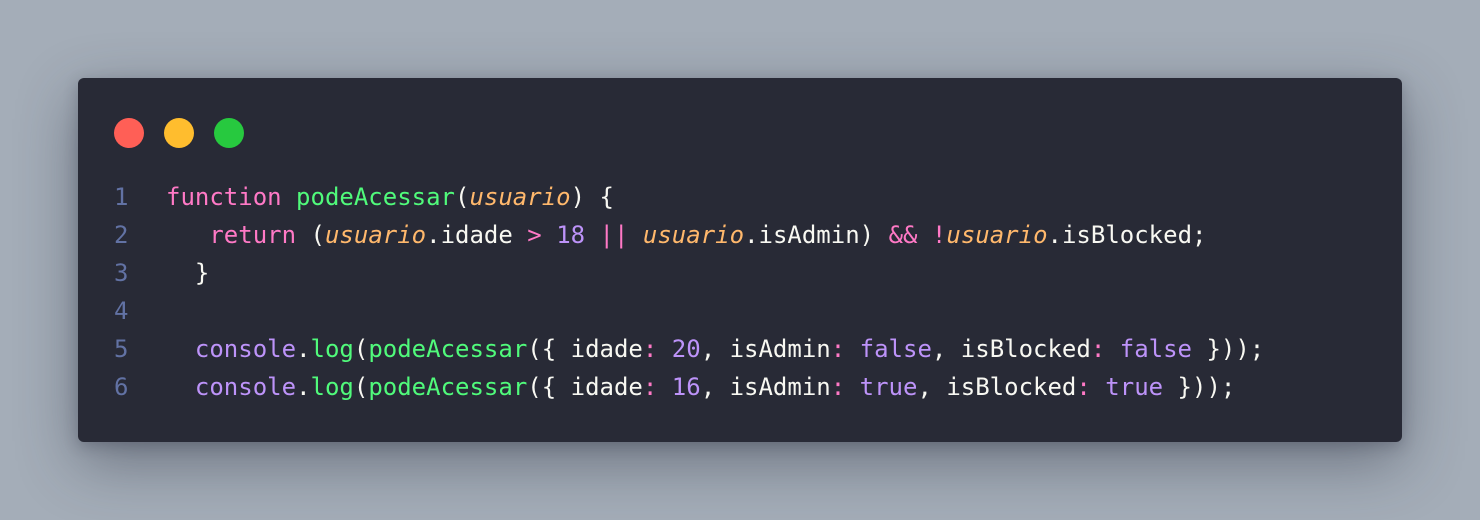 Image resolution: width=1480 pixels, height=520 pixels. What do you see at coordinates (253, 235) in the screenshot?
I see `code-token: return` at bounding box center [253, 235].